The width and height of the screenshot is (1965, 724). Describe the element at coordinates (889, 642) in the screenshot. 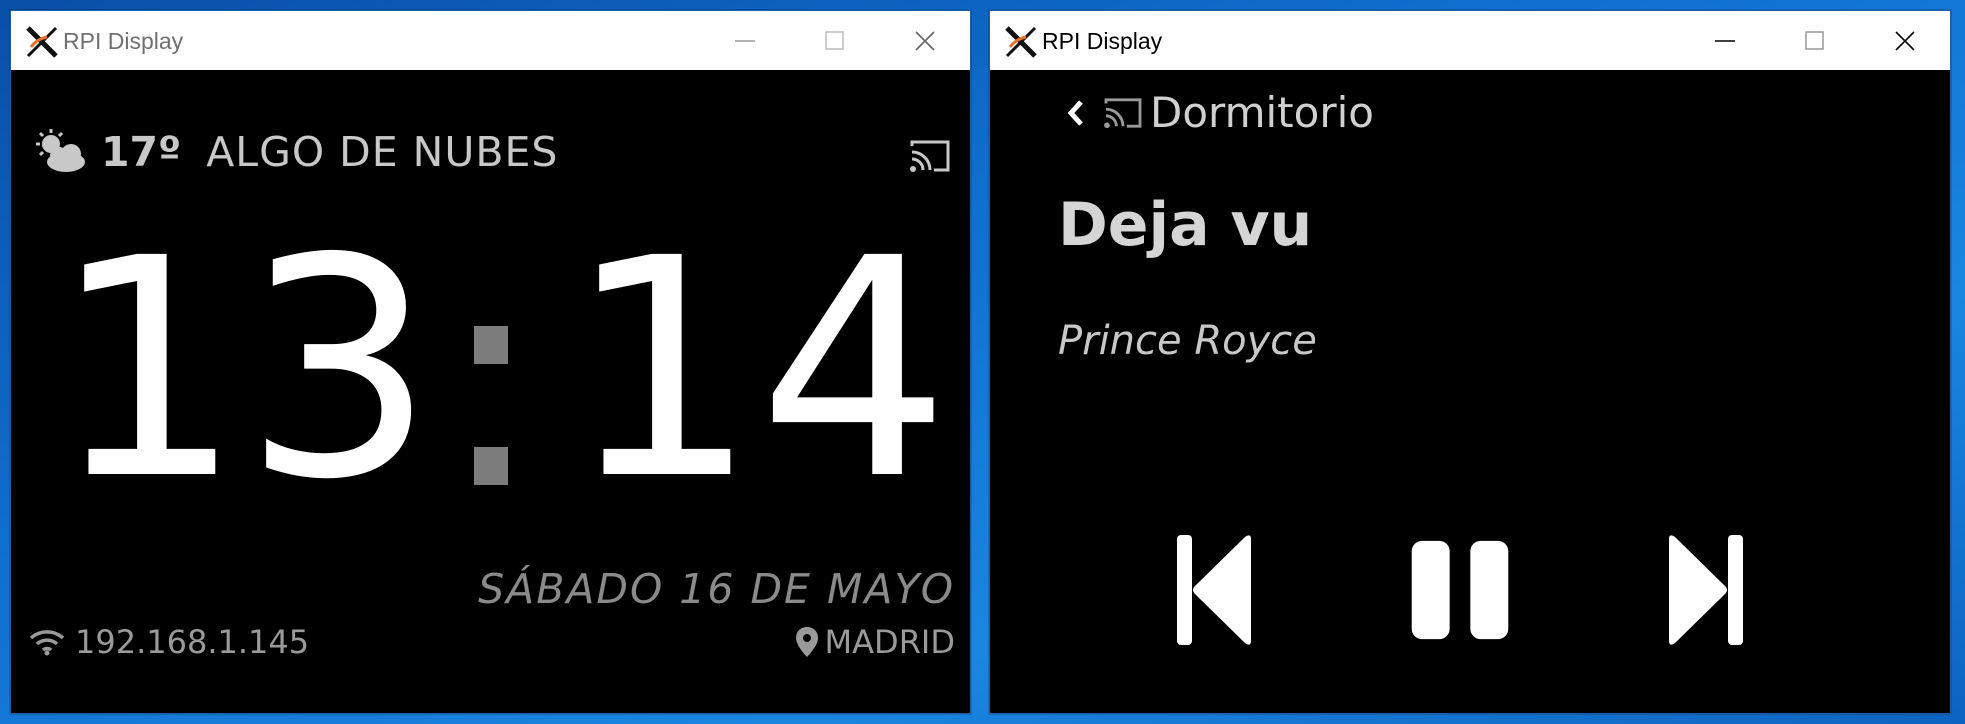

I see `location-name: MADRID` at that location.